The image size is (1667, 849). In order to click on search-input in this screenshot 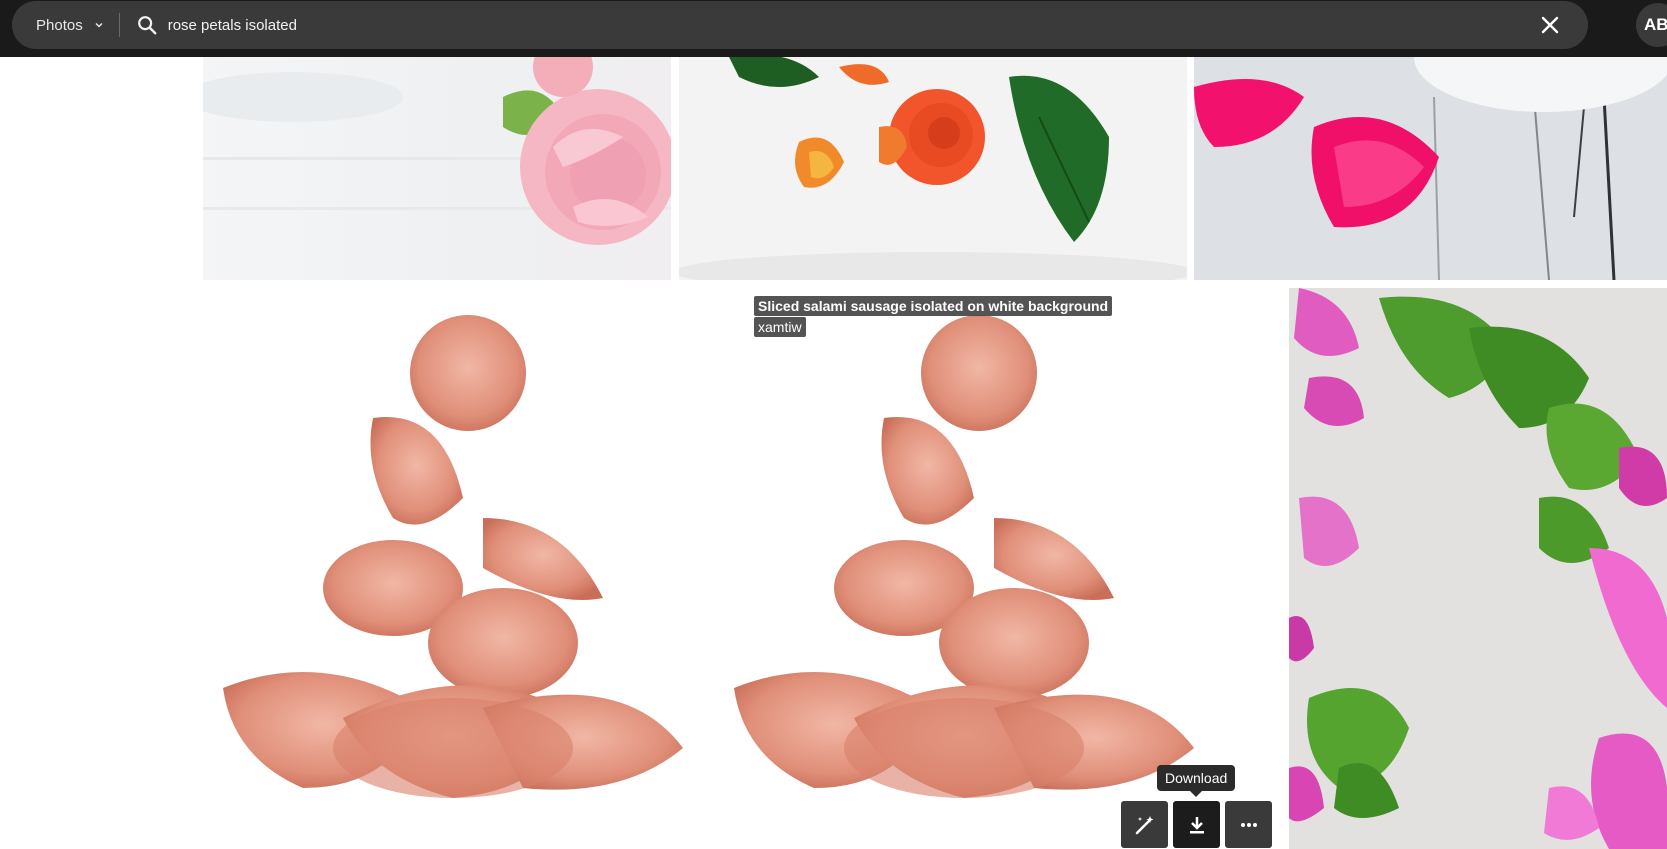, I will do `click(846, 25)`.